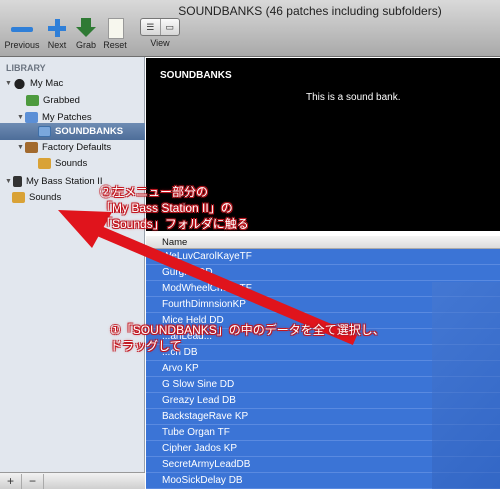 The width and height of the screenshot is (500, 489). I want to click on apple-icon, so click(19, 83).